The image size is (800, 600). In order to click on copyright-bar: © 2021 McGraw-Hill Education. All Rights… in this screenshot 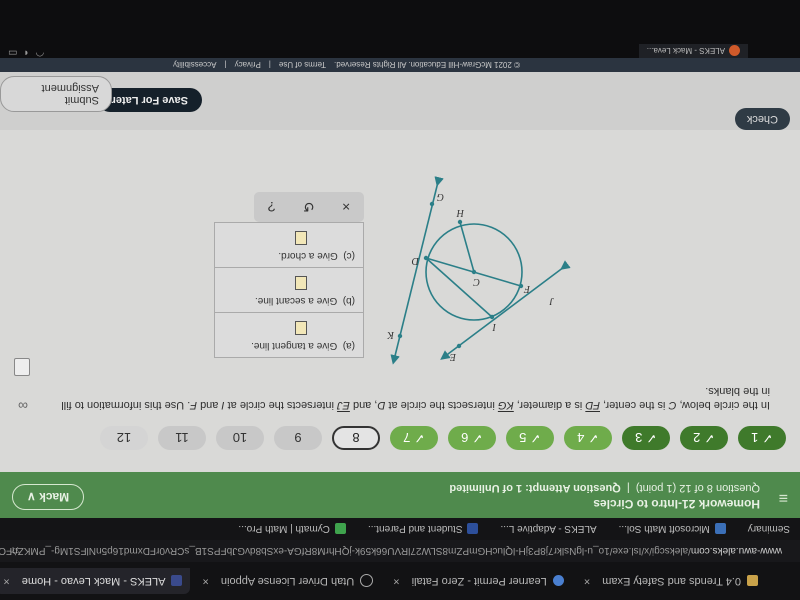, I will do `click(400, 65)`.